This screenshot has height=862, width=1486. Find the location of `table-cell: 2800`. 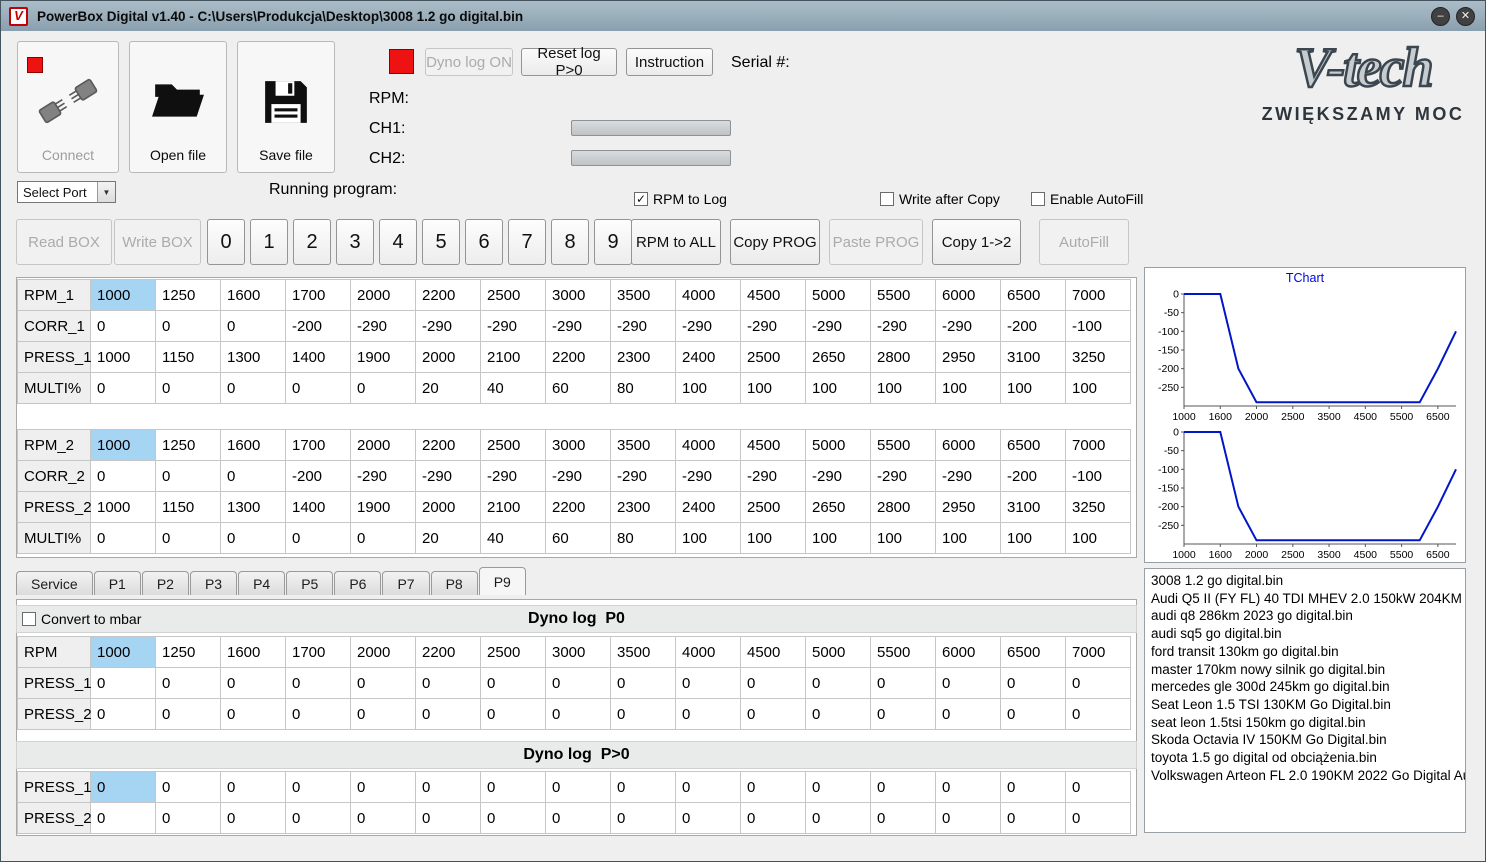

table-cell: 2800 is located at coordinates (903, 357).